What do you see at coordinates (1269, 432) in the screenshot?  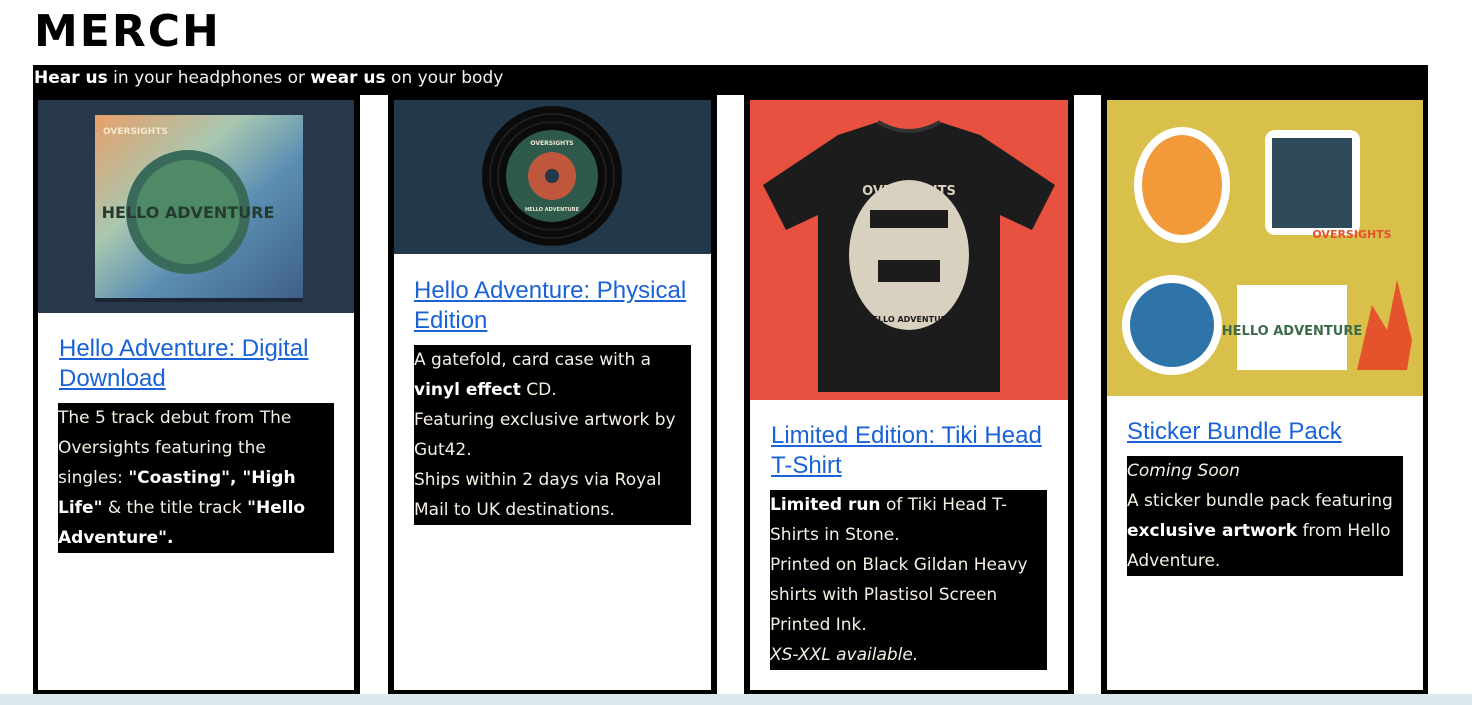 I see `card-title-link: Sticker Bundle Pack` at bounding box center [1269, 432].